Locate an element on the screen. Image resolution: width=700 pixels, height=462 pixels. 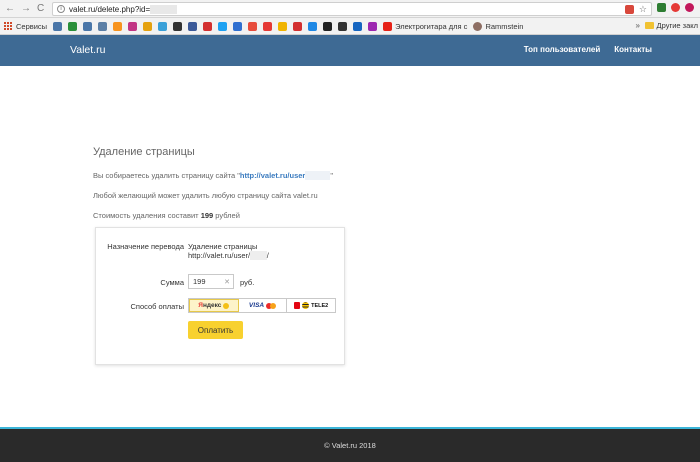
youtube-icon is located at coordinates (388, 26).